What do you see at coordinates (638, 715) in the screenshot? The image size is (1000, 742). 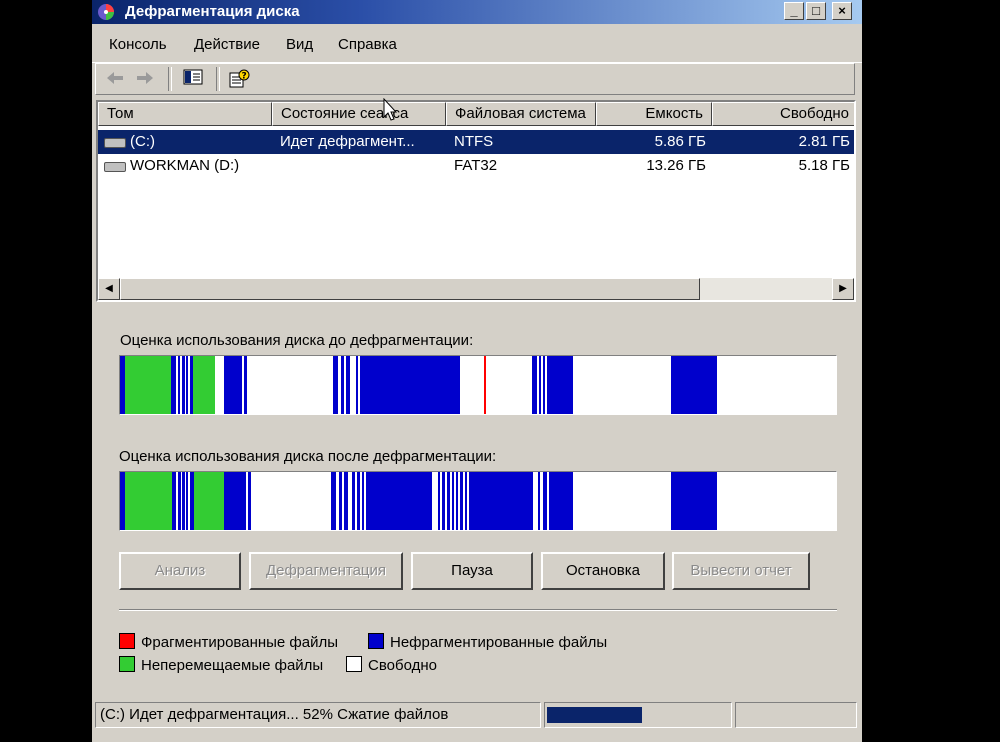 I see `progress-bar` at bounding box center [638, 715].